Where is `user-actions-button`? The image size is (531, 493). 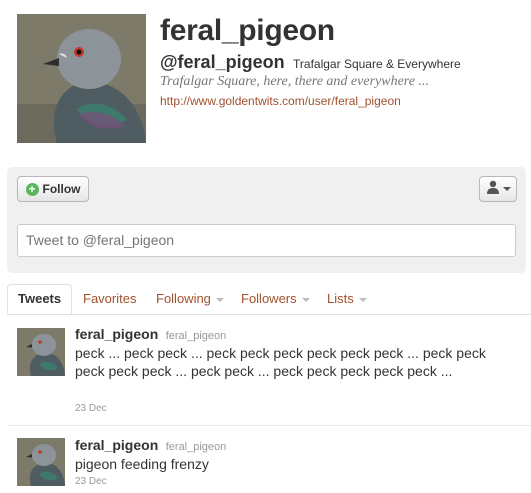
user-actions-button is located at coordinates (498, 189).